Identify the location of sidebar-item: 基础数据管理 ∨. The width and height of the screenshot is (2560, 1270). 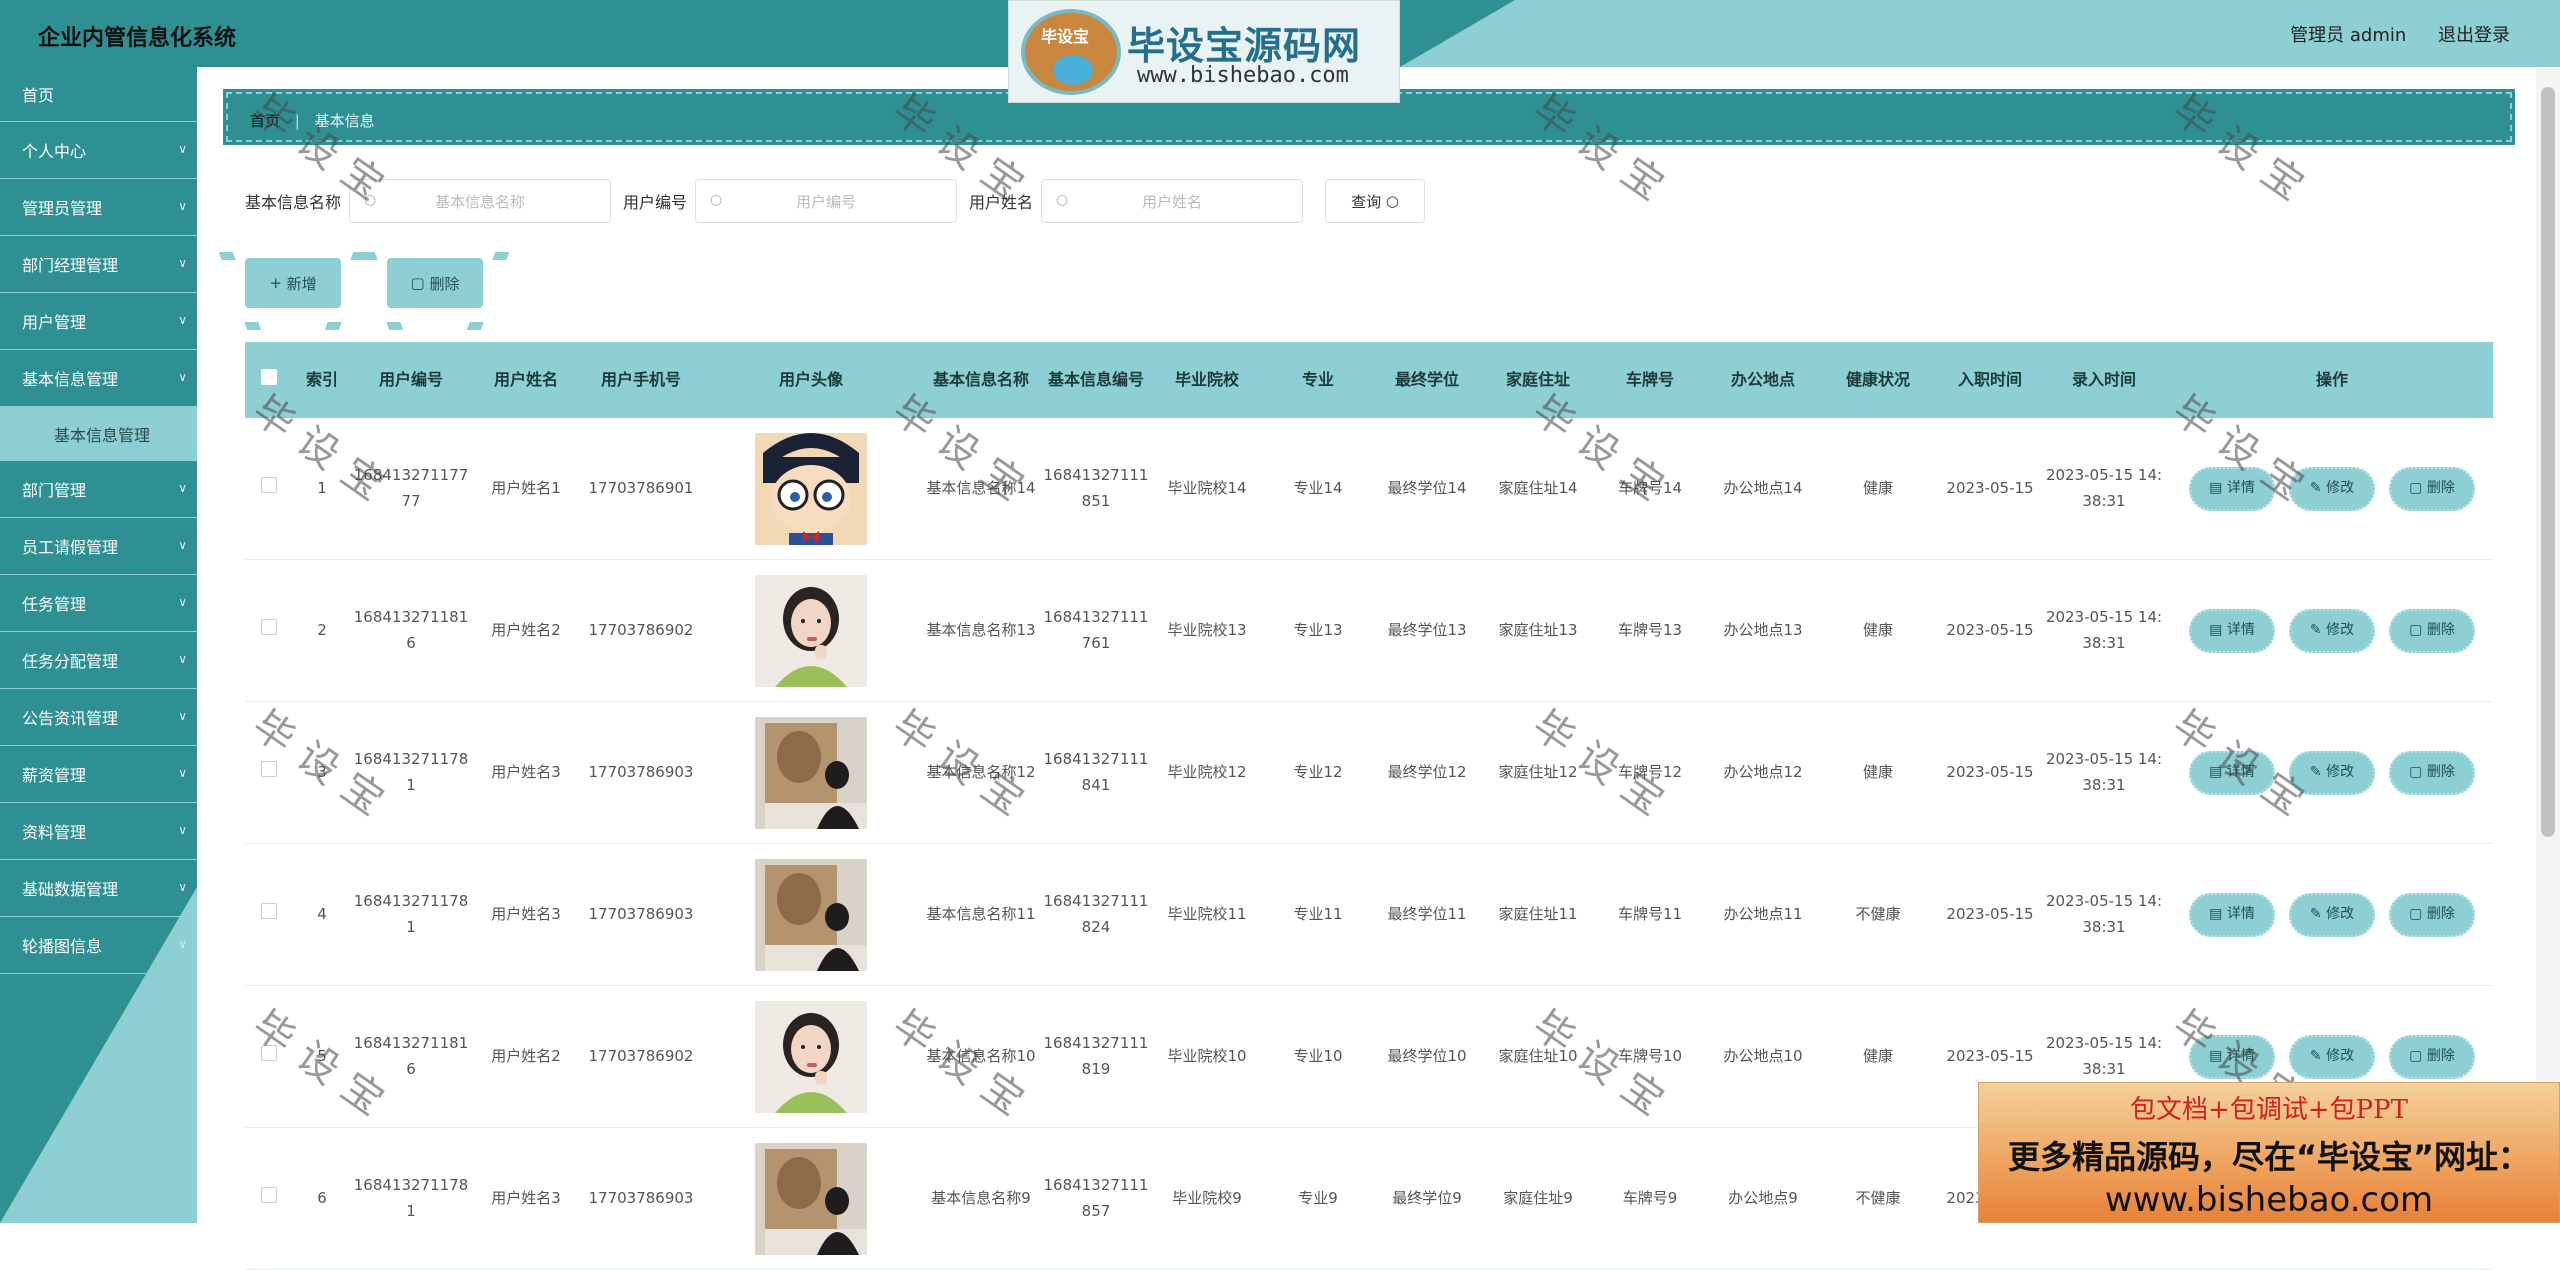
(98, 888).